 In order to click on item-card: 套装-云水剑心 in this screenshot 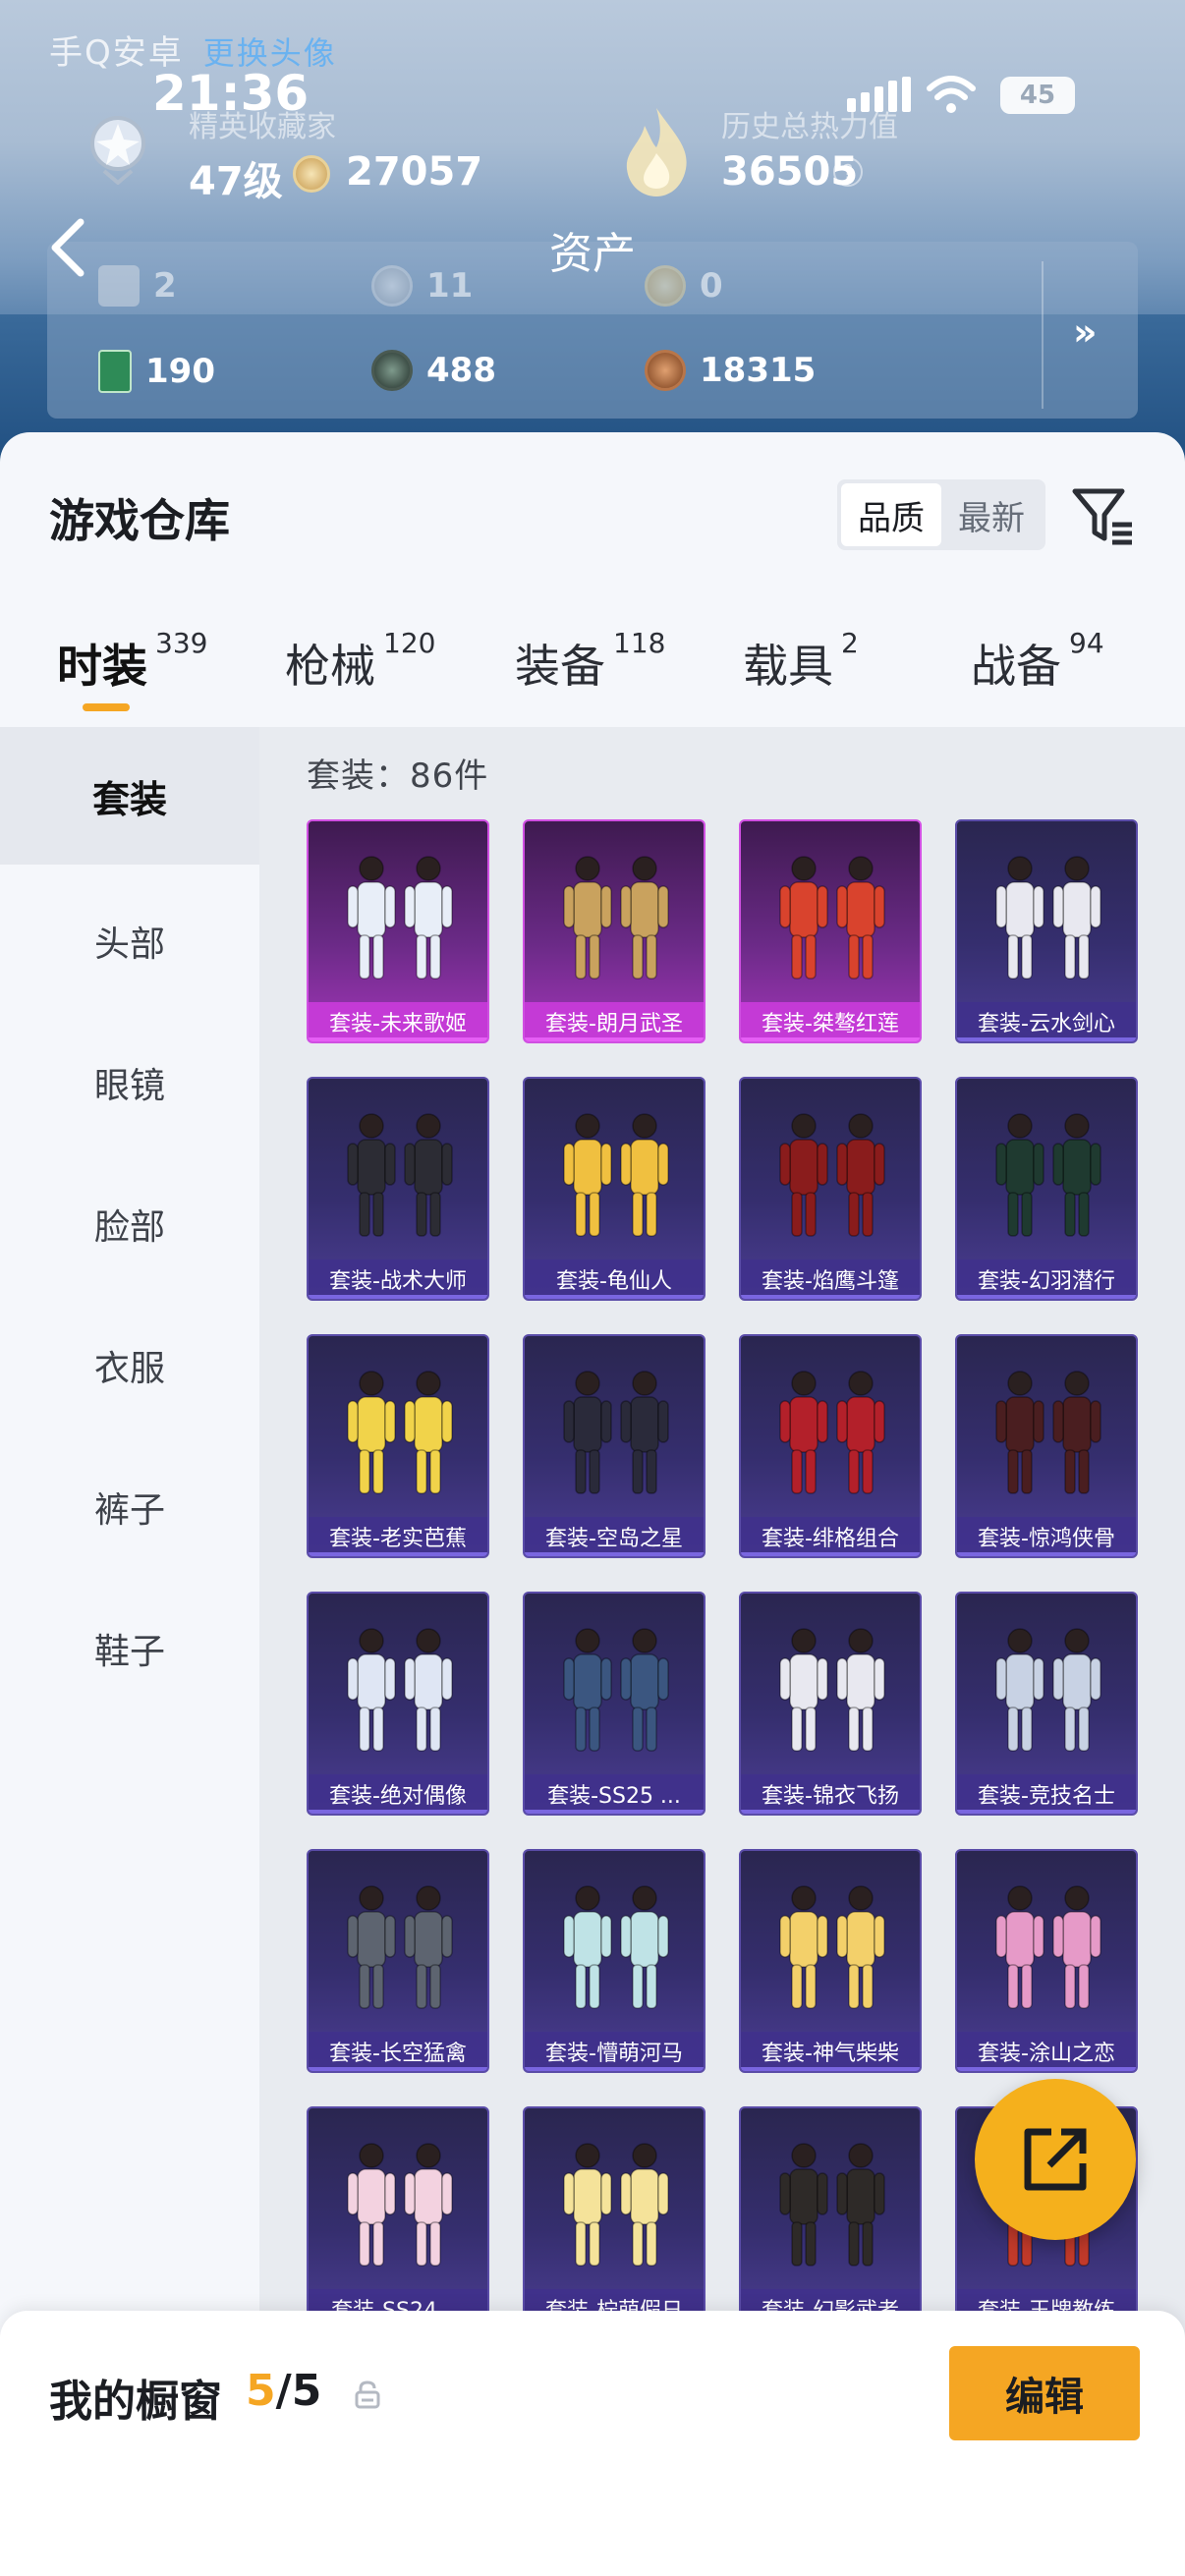, I will do `click(1046, 931)`.